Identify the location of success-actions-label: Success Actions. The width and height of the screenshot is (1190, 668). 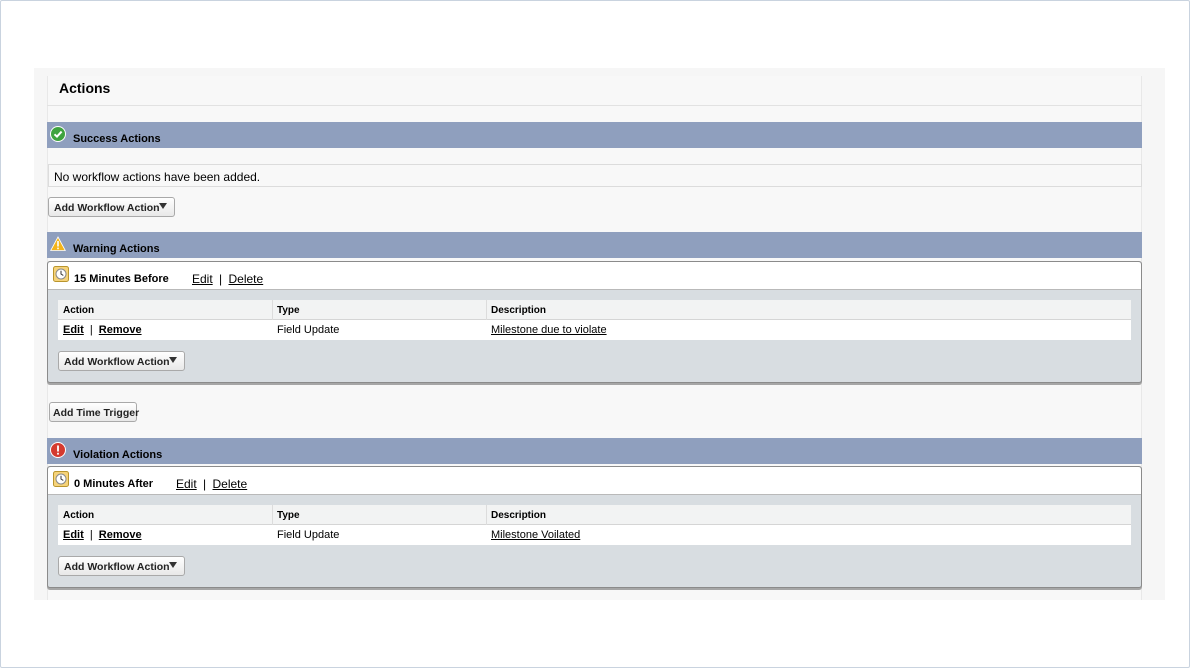
(117, 139).